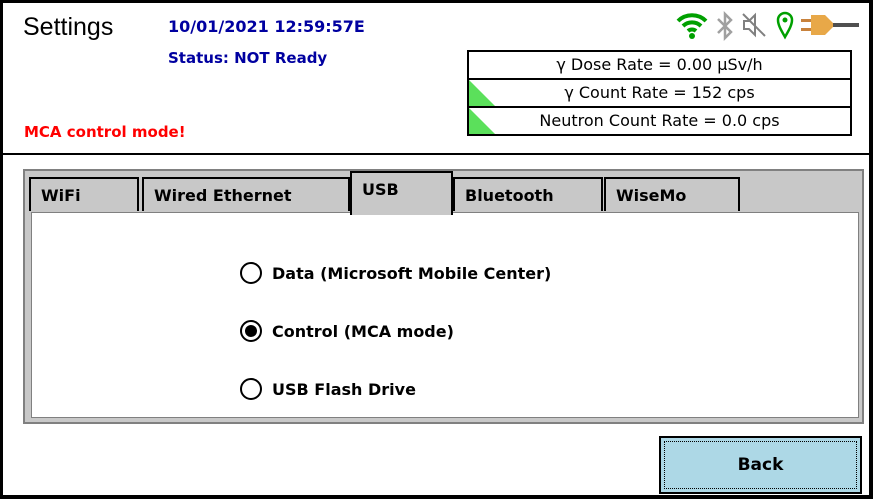 The height and width of the screenshot is (499, 873). What do you see at coordinates (785, 27) in the screenshot?
I see `location-pin-icon` at bounding box center [785, 27].